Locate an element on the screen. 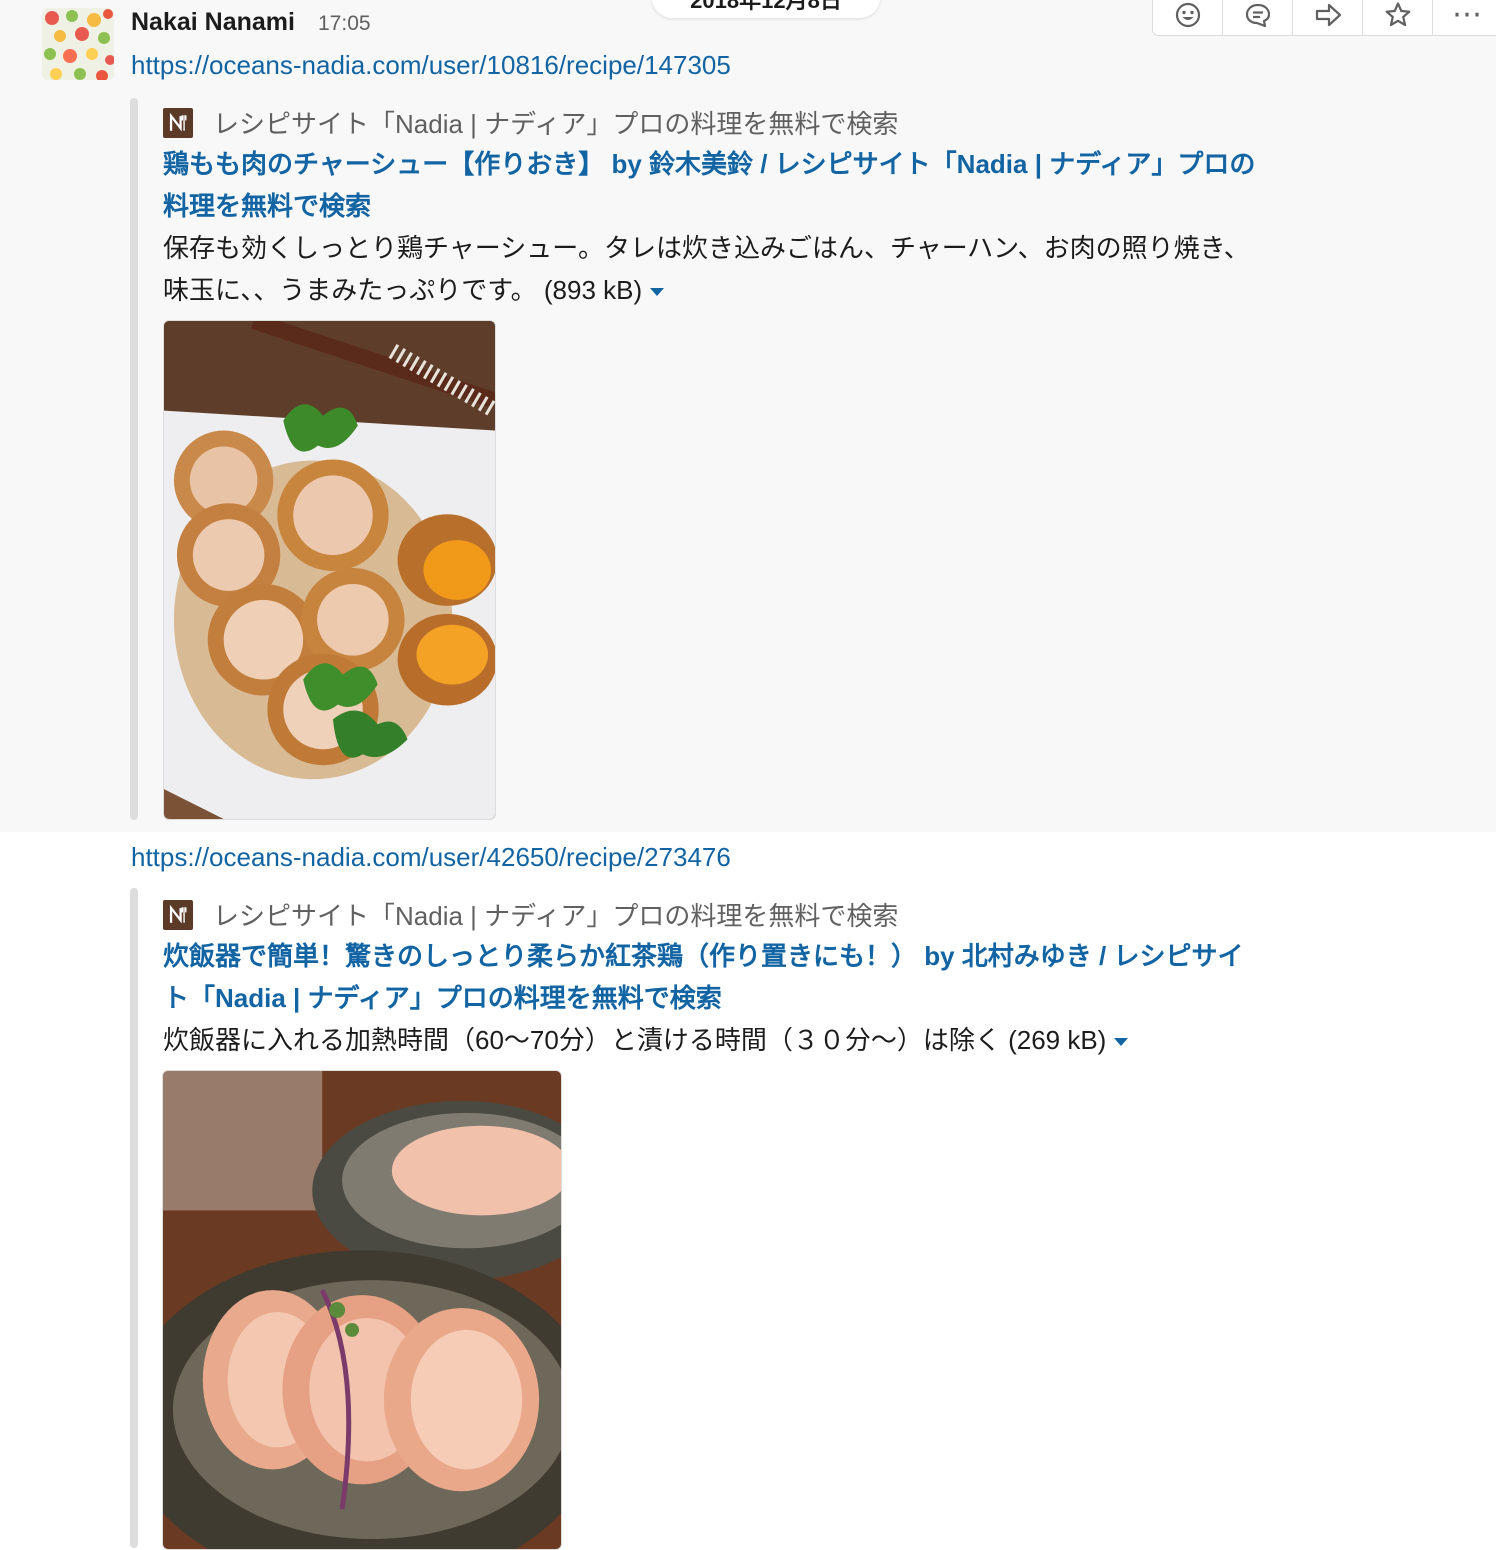 The height and width of the screenshot is (1550, 1496). avatar is located at coordinates (78, 44).